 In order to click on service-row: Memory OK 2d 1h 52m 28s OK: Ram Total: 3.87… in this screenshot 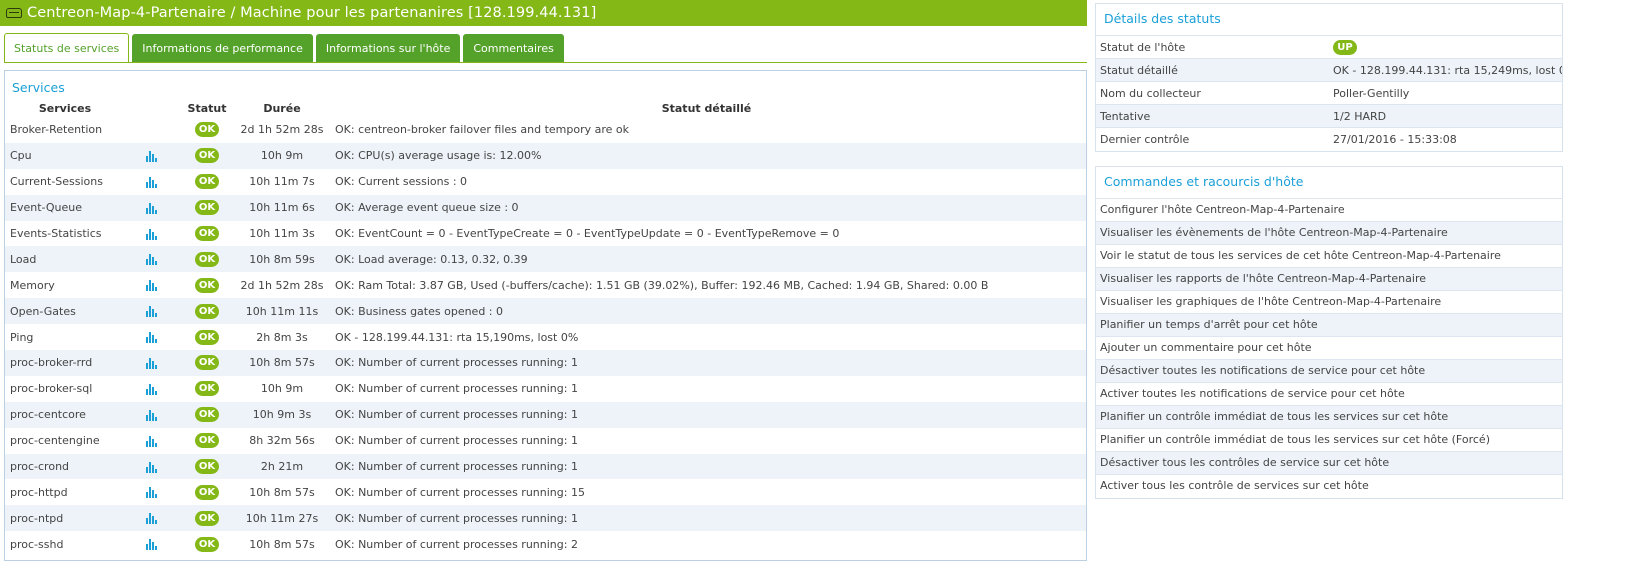, I will do `click(545, 285)`.